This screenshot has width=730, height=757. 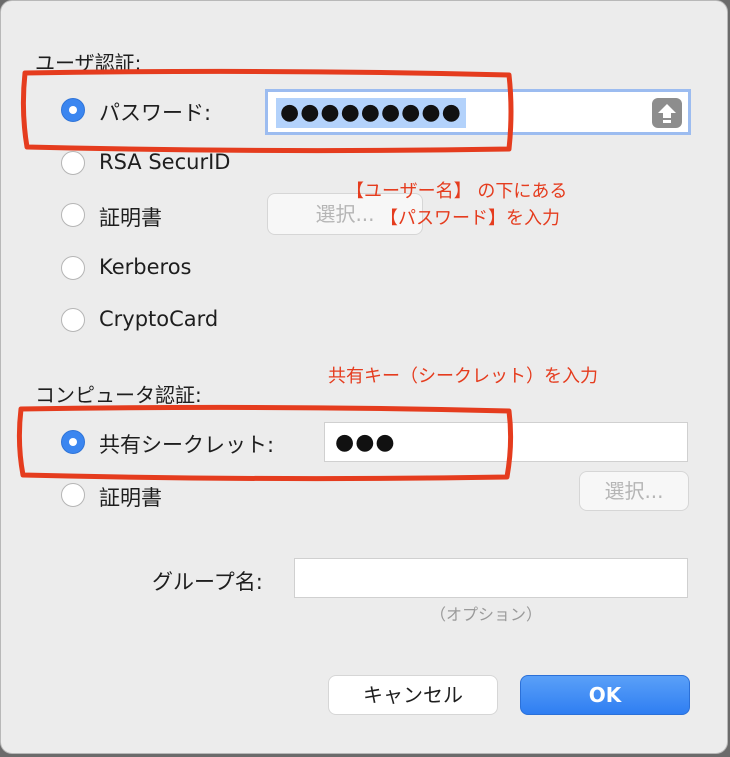 What do you see at coordinates (165, 162) in the screenshot?
I see `rsa-securid-label: RSA SecurID` at bounding box center [165, 162].